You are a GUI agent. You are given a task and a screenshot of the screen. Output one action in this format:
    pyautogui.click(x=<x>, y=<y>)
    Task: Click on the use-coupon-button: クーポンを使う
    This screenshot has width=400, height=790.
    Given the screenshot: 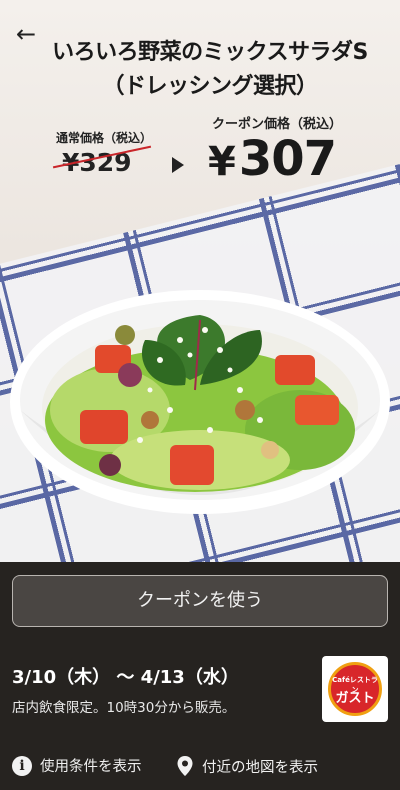 What is the action you would take?
    pyautogui.click(x=200, y=601)
    